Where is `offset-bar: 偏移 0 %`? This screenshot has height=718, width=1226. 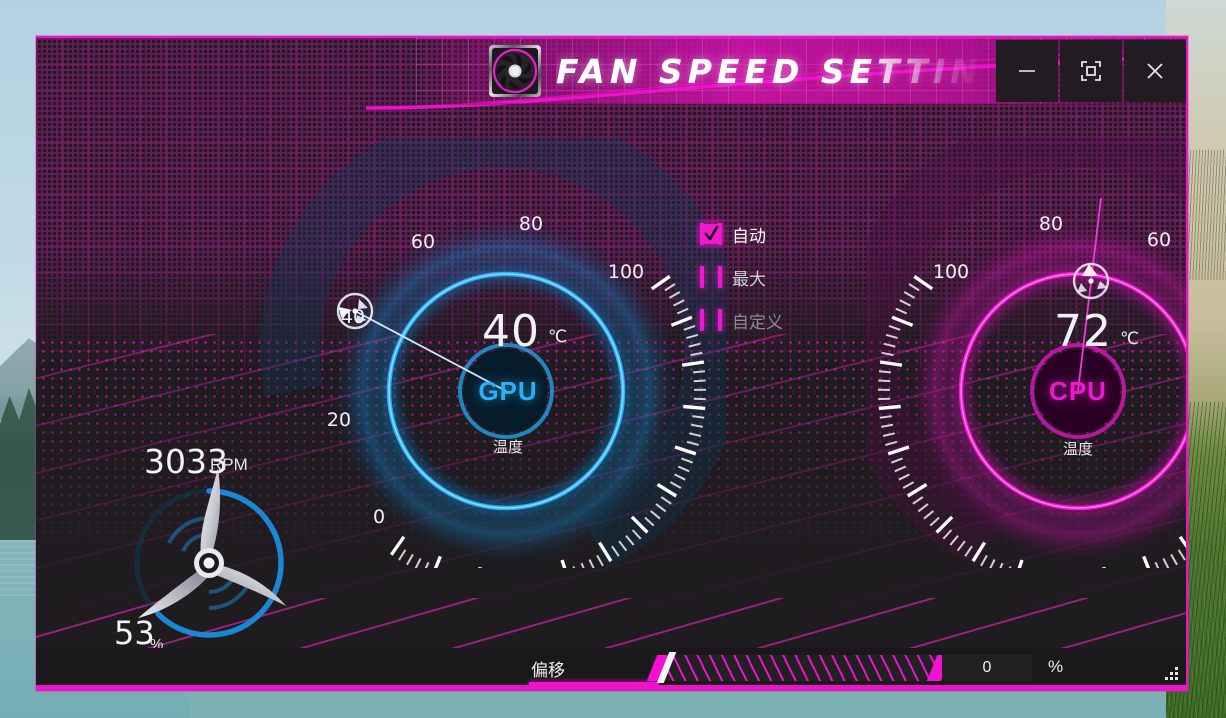
offset-bar: 偏移 0 % is located at coordinates (611, 668).